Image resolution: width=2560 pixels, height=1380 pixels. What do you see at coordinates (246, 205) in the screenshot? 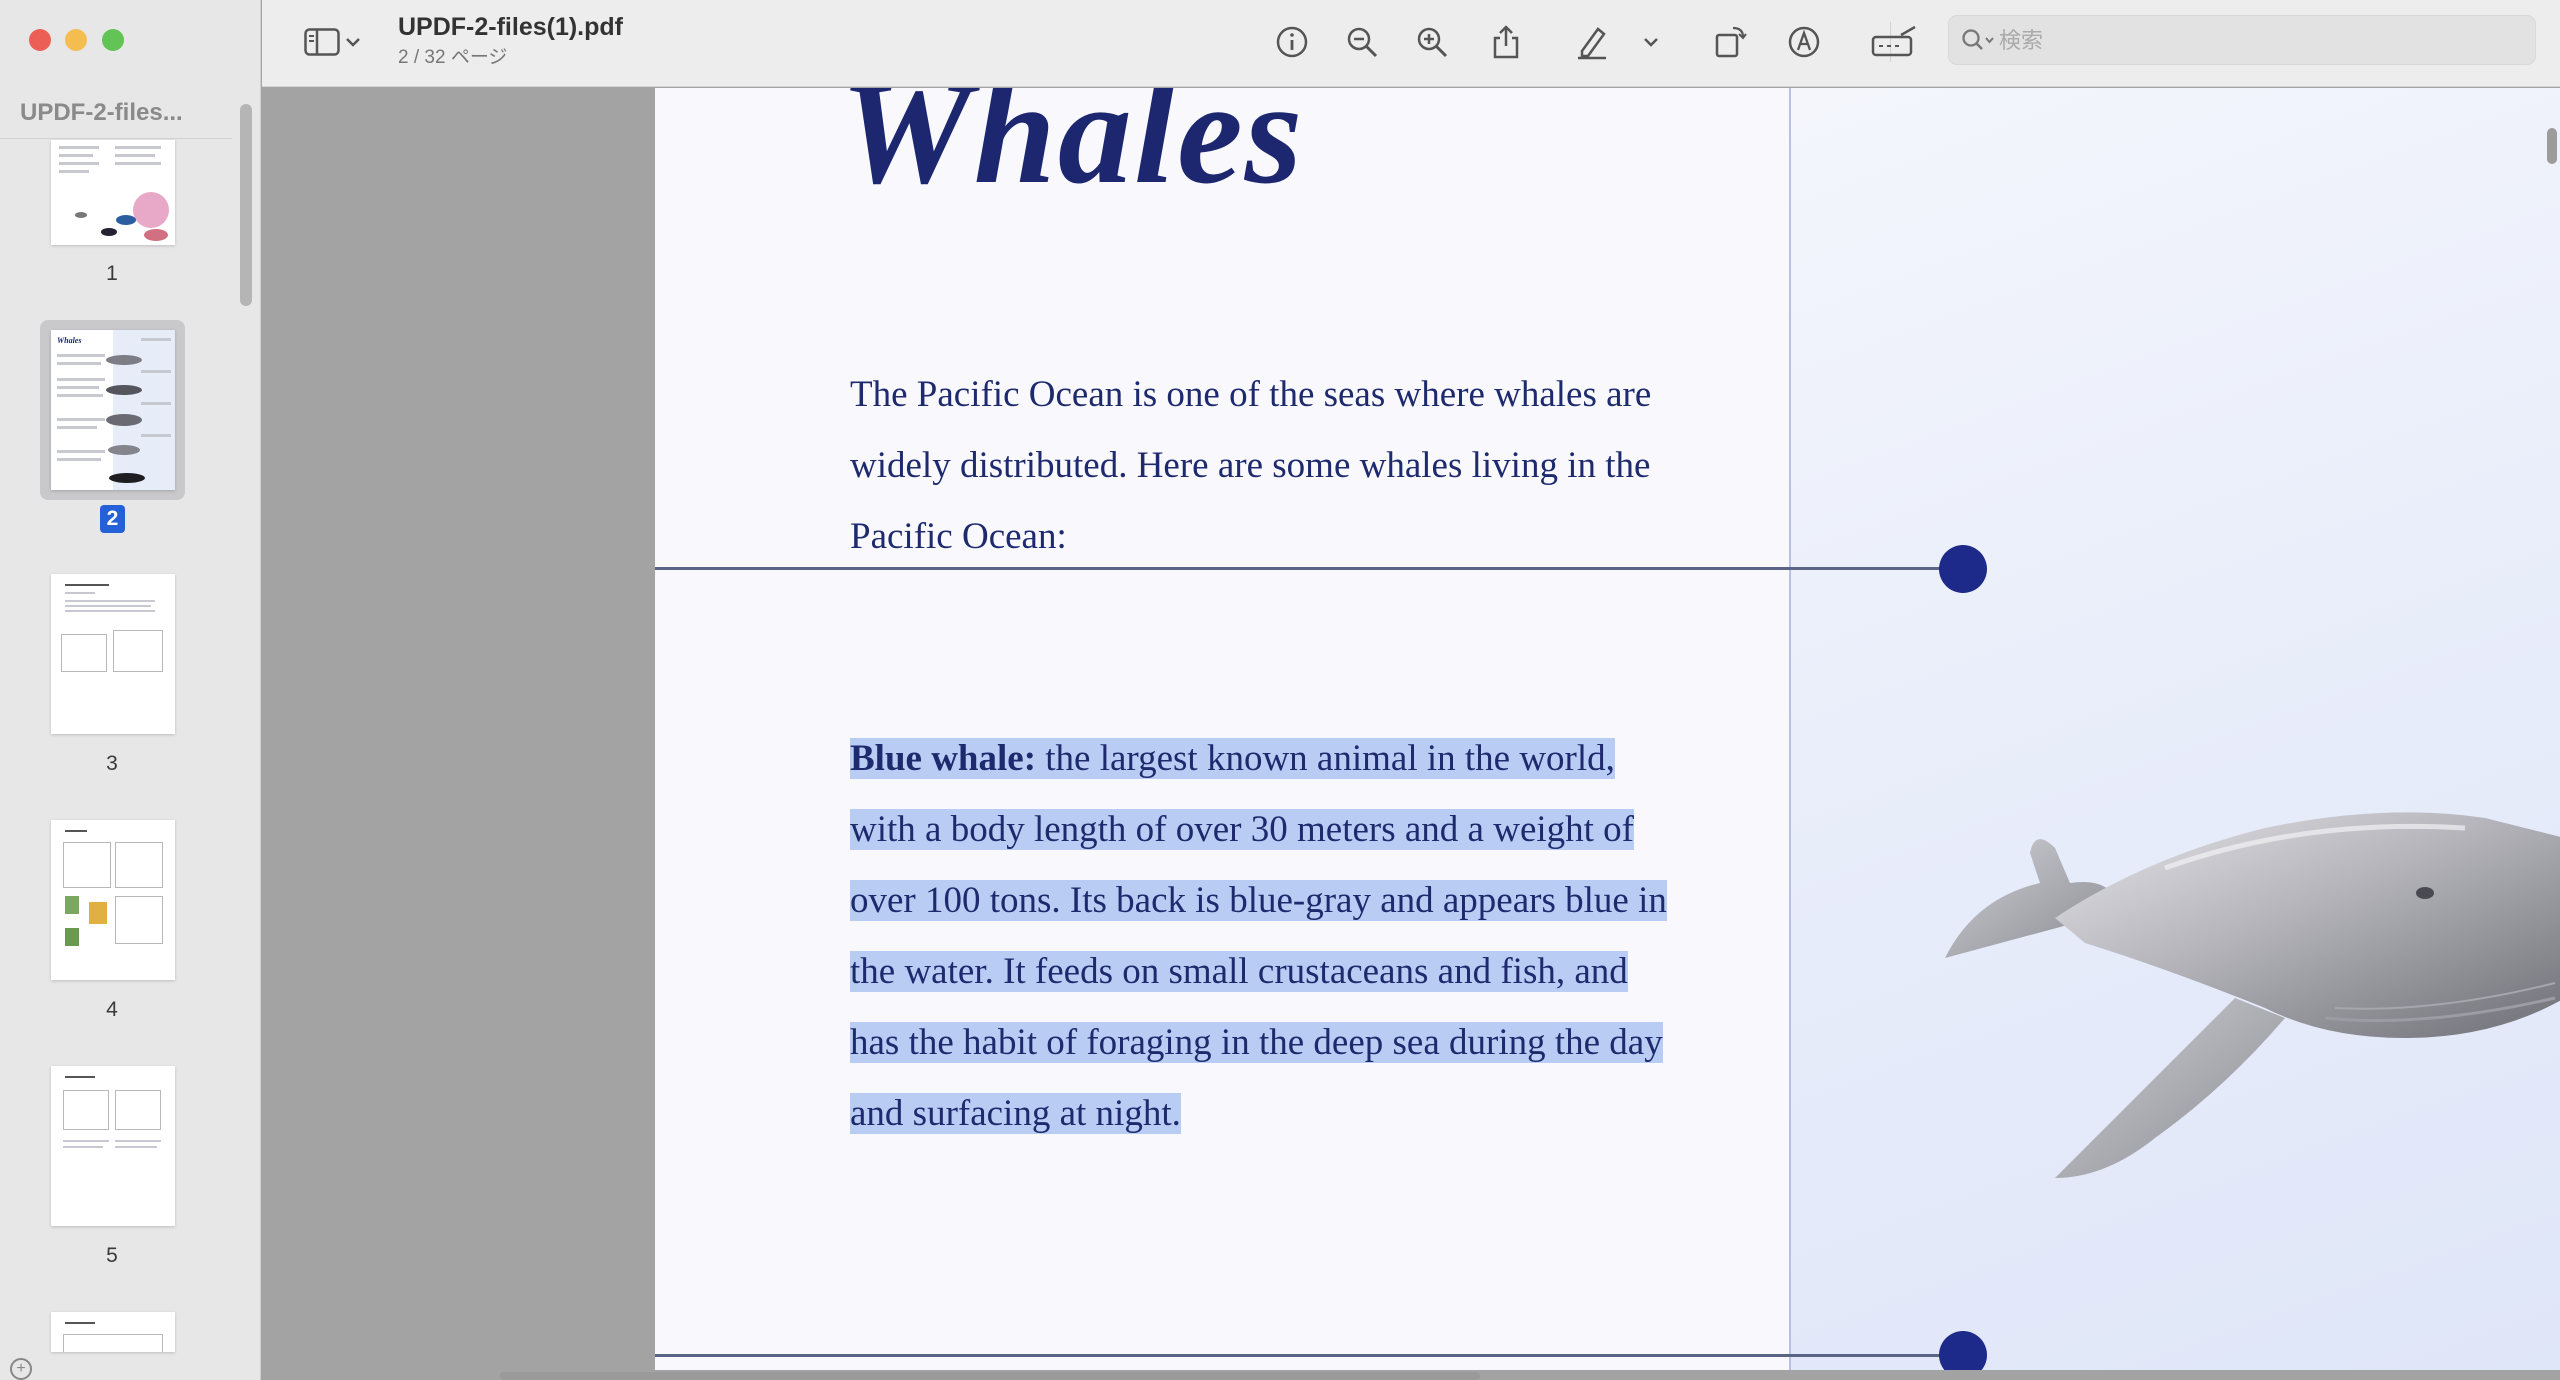
I see `sidebar-scrollbar-thumb` at bounding box center [246, 205].